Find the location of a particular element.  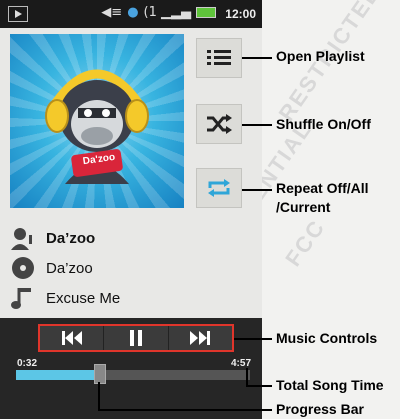

shuffle-button is located at coordinates (219, 124).